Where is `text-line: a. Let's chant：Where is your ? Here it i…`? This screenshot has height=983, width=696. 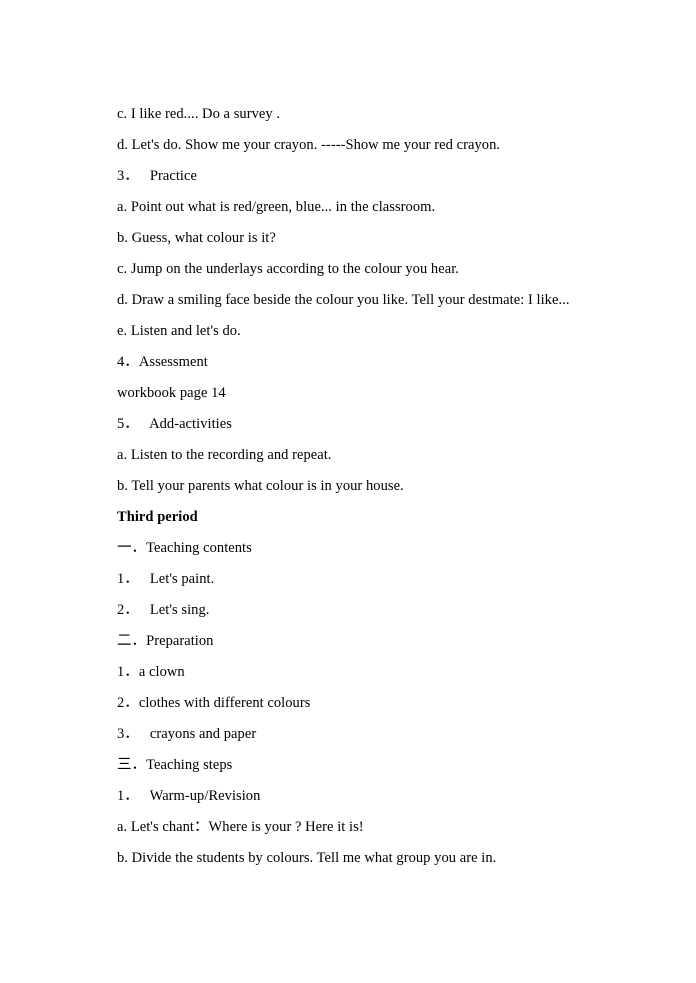
text-line: a. Let's chant：Where is your ? Here it i… is located at coordinates (240, 827).